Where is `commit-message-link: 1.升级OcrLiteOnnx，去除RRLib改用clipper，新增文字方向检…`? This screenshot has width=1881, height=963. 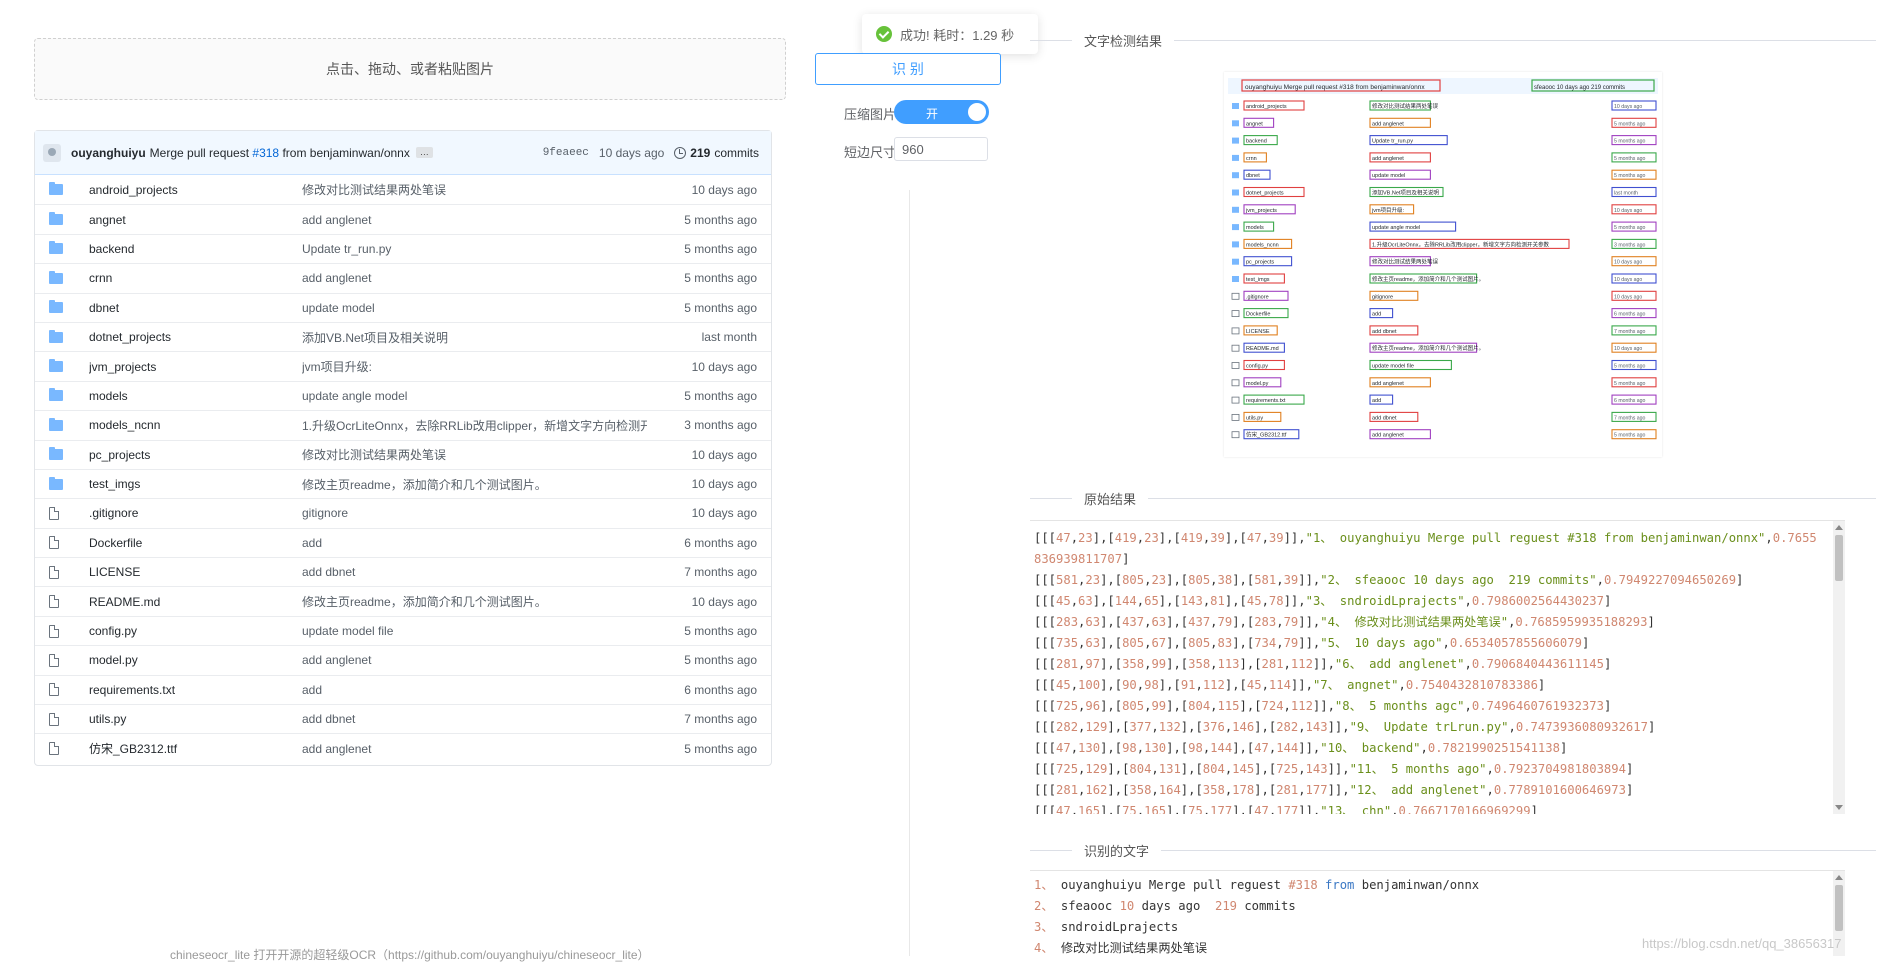
commit-message-link: 1.升级OcrLiteOnnx，去除RRLib改用clipper，新增文字方向检… is located at coordinates (474, 425).